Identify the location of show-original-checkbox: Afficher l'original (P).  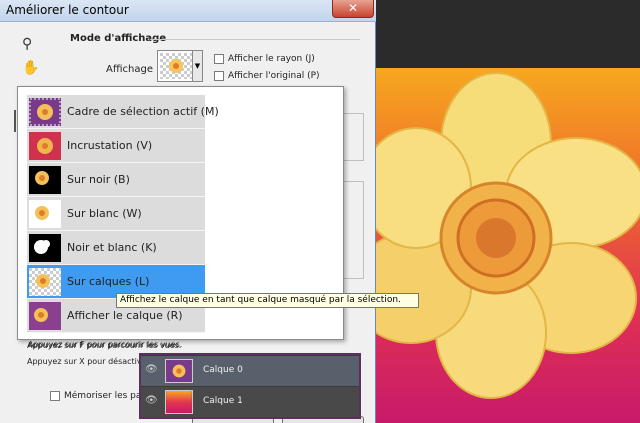
(267, 76).